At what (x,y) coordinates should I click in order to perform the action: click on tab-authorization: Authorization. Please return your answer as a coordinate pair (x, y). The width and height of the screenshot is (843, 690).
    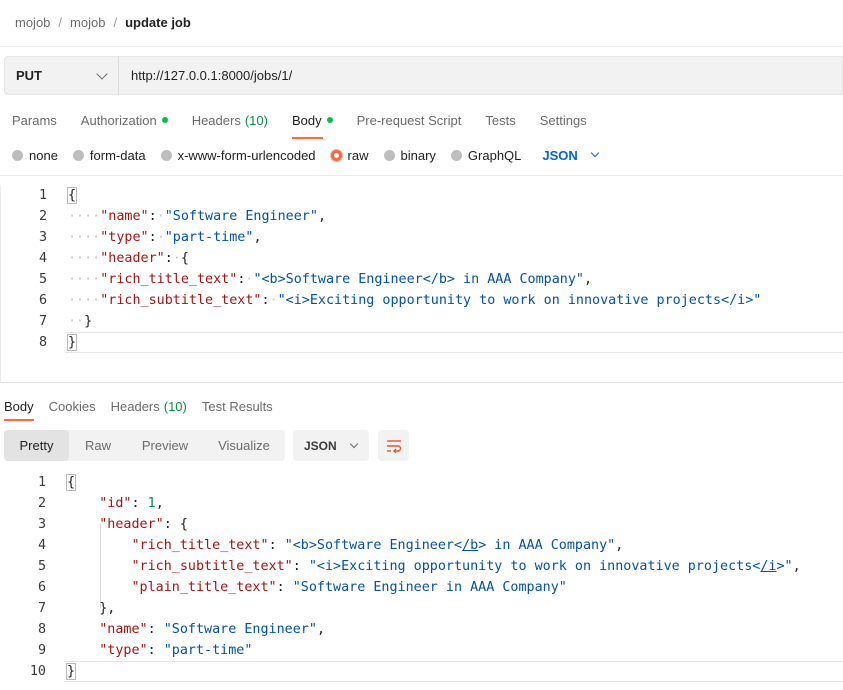
    Looking at the image, I should click on (124, 120).